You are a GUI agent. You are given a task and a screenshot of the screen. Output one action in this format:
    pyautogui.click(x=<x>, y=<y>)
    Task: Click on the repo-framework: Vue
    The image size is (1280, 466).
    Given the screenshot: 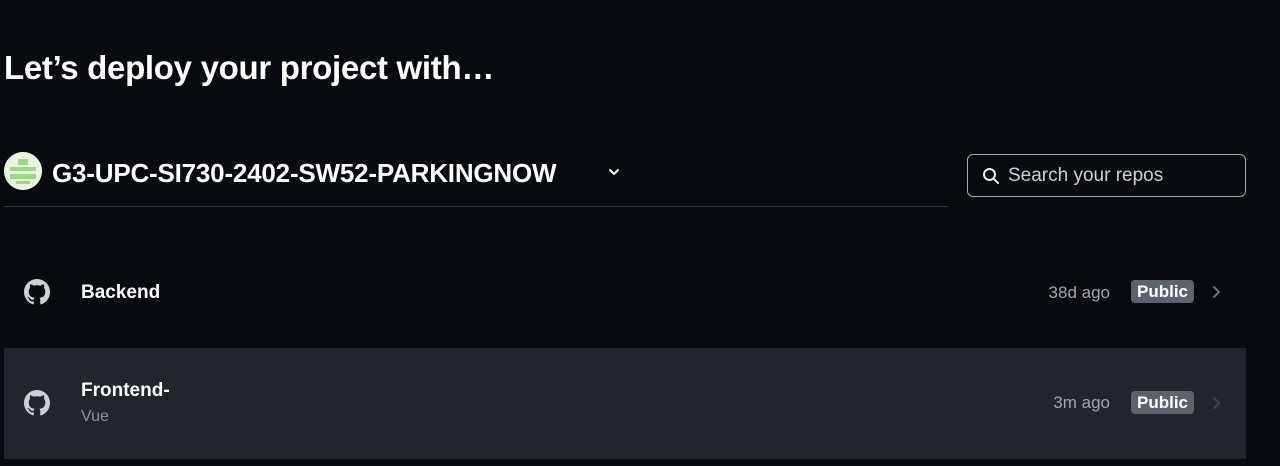 What is the action you would take?
    pyautogui.click(x=95, y=416)
    